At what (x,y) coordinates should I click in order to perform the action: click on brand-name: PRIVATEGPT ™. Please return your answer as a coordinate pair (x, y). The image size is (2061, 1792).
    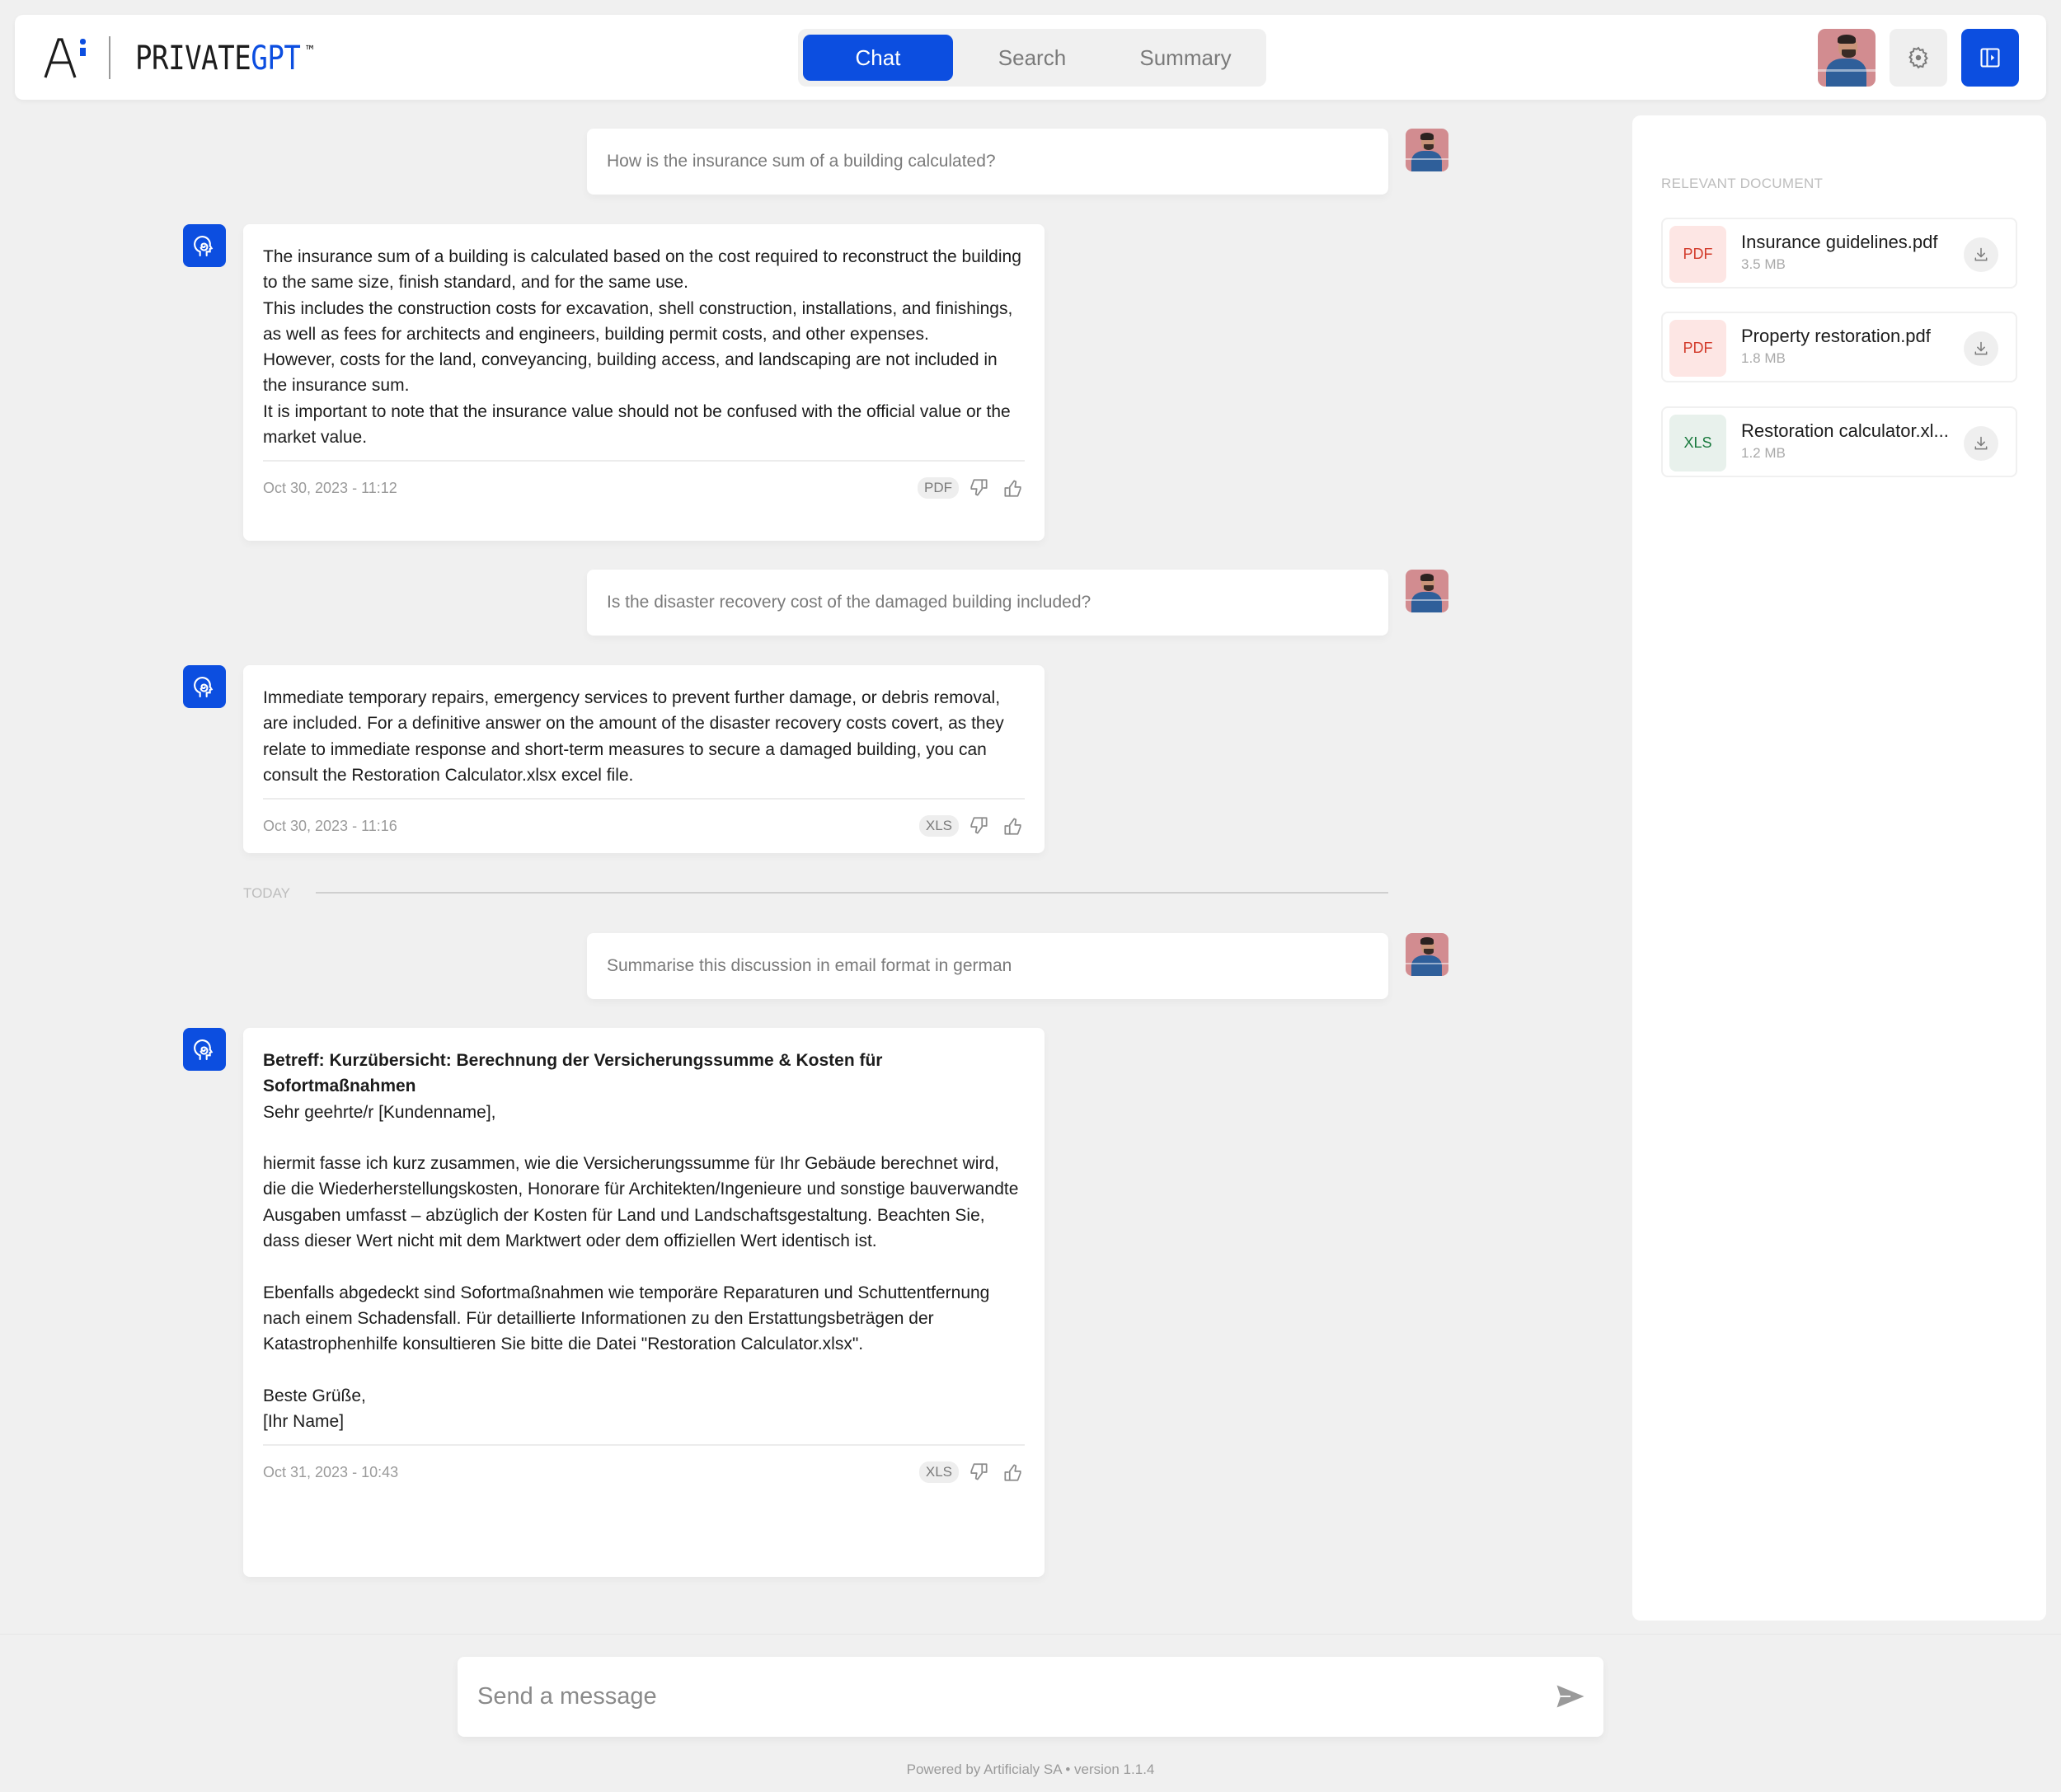
    Looking at the image, I should click on (224, 58).